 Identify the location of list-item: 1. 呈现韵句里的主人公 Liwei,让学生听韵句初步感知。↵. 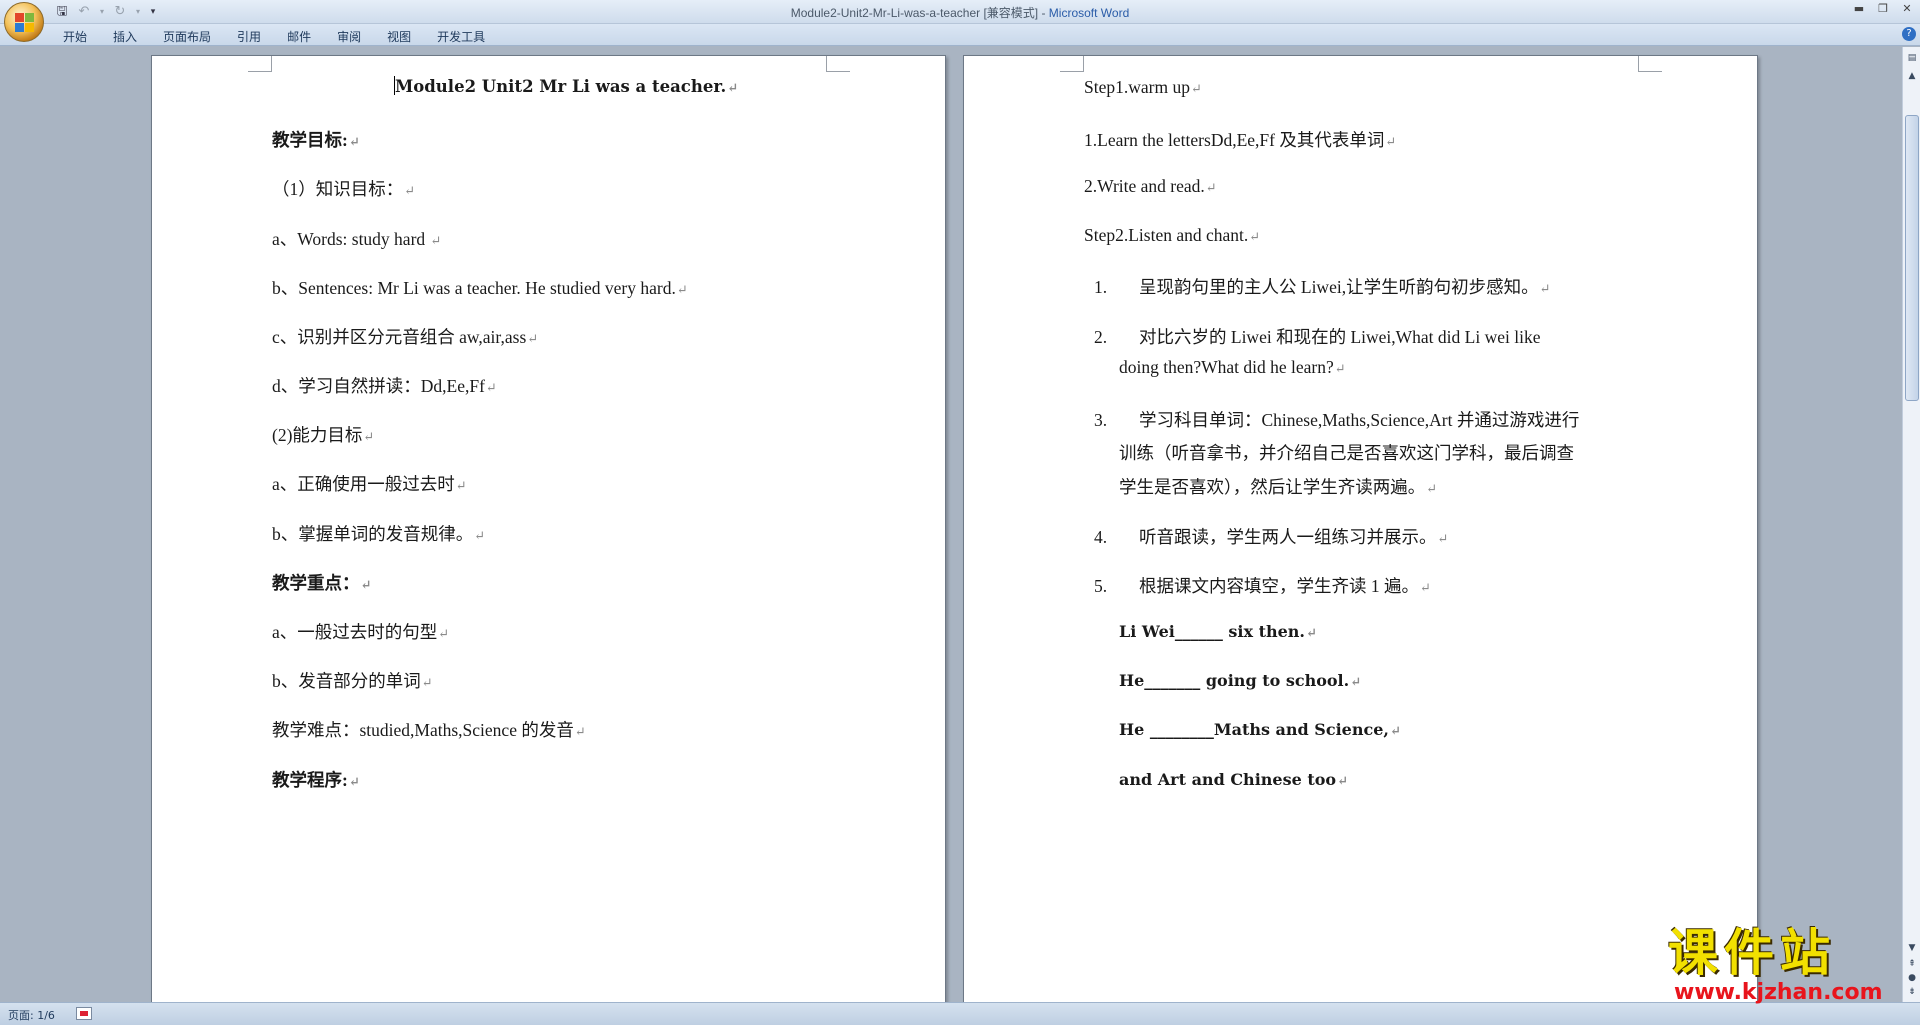
(1322, 287).